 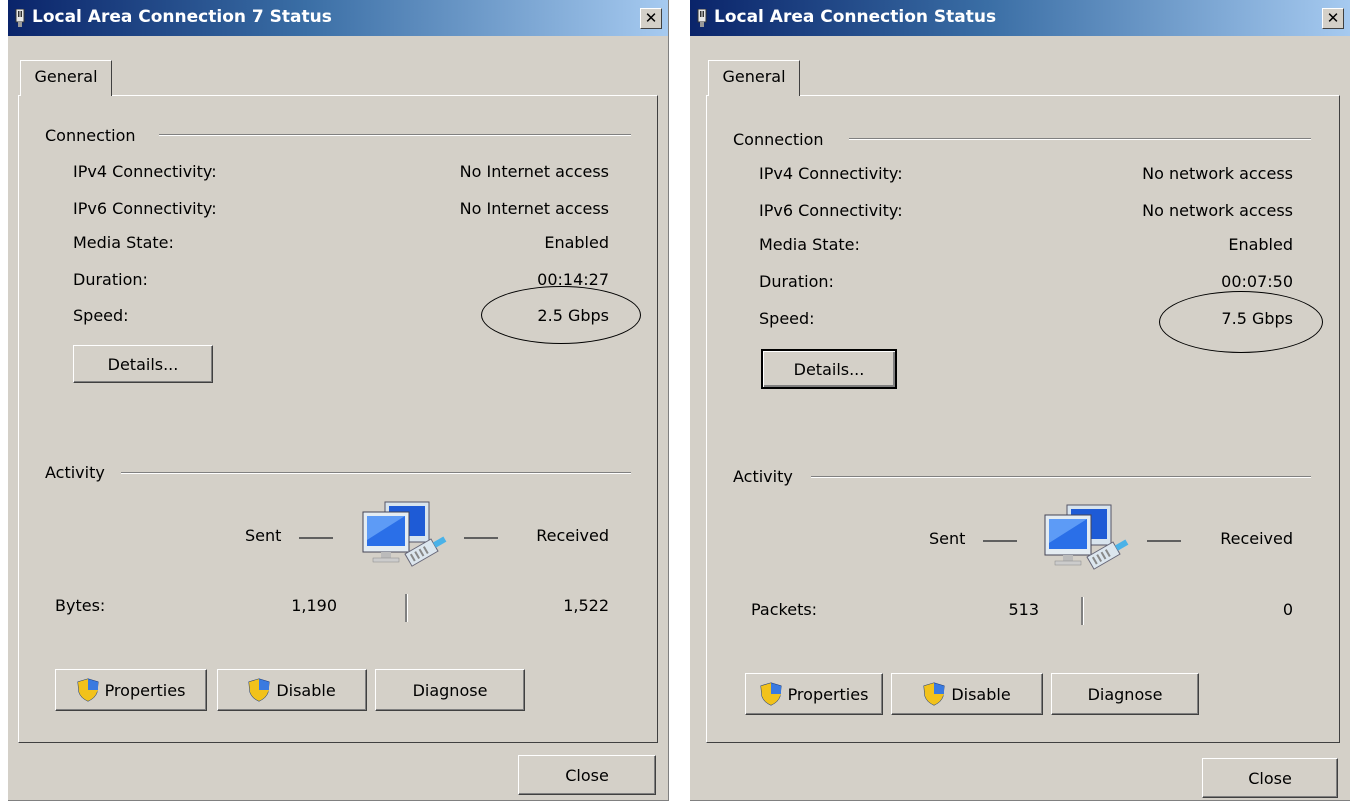 I want to click on packets-received-value: 0, so click(x=1287, y=609).